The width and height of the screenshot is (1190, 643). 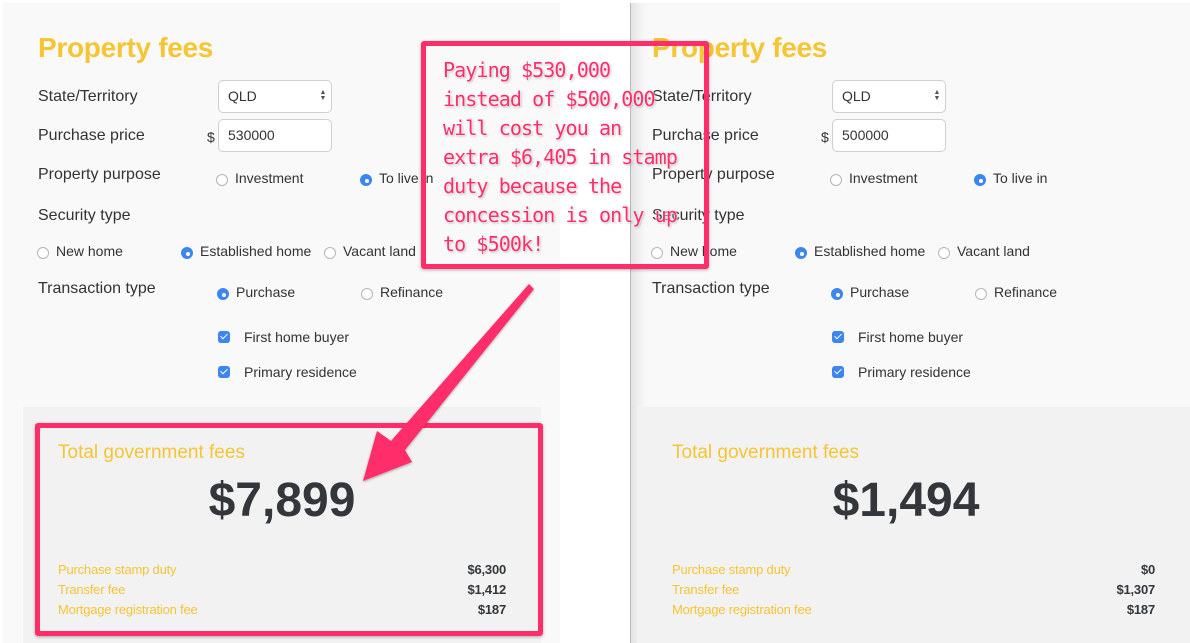 I want to click on option-label: To live in, so click(x=1020, y=178).